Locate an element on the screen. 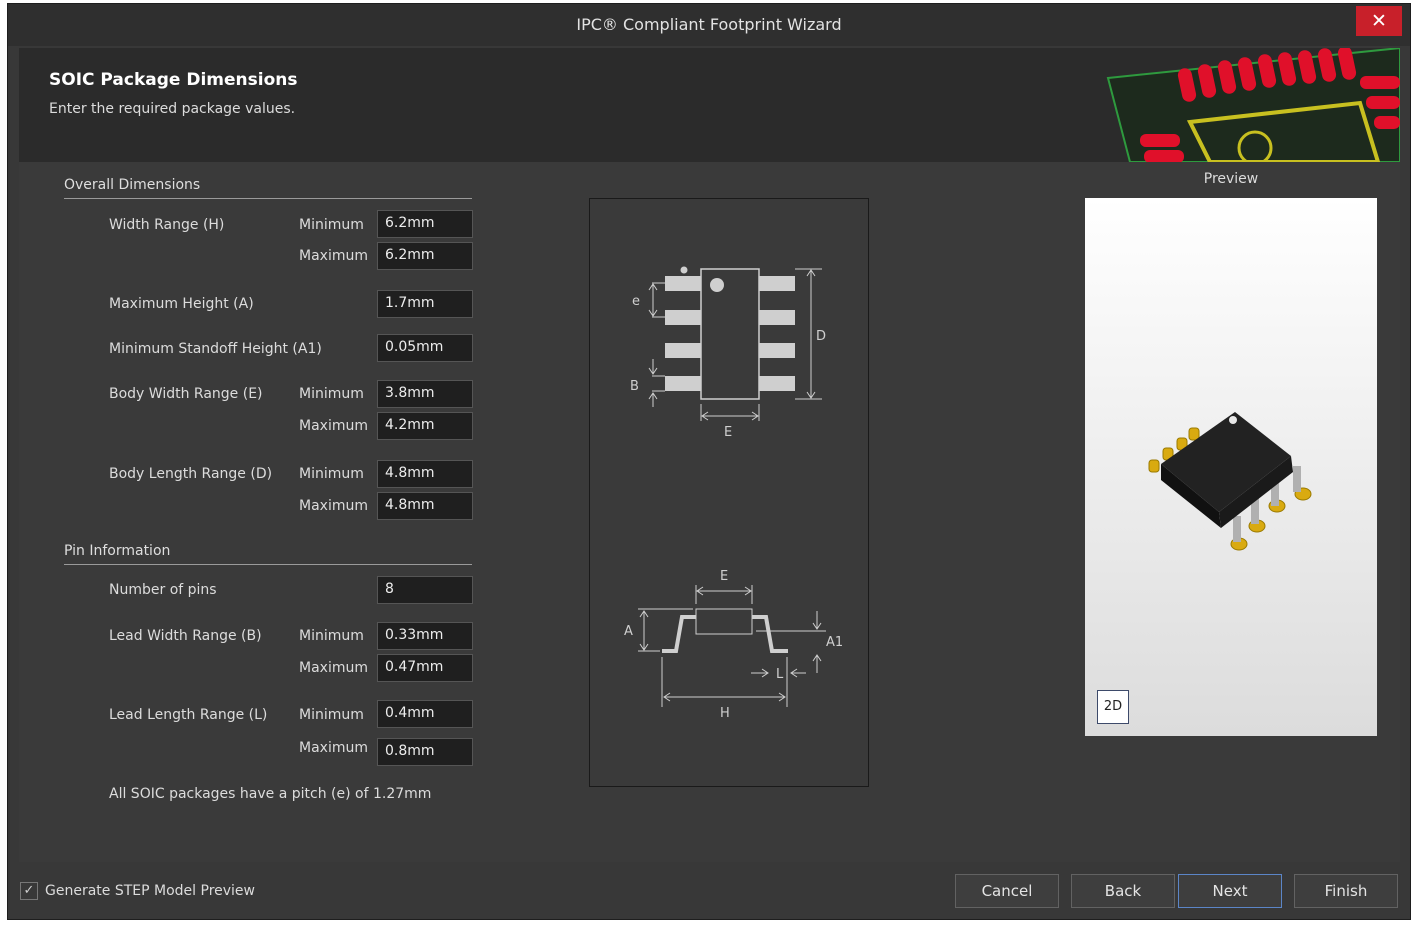  dimension-diagram: e B D E E A A1 L H is located at coordinates (729, 492).